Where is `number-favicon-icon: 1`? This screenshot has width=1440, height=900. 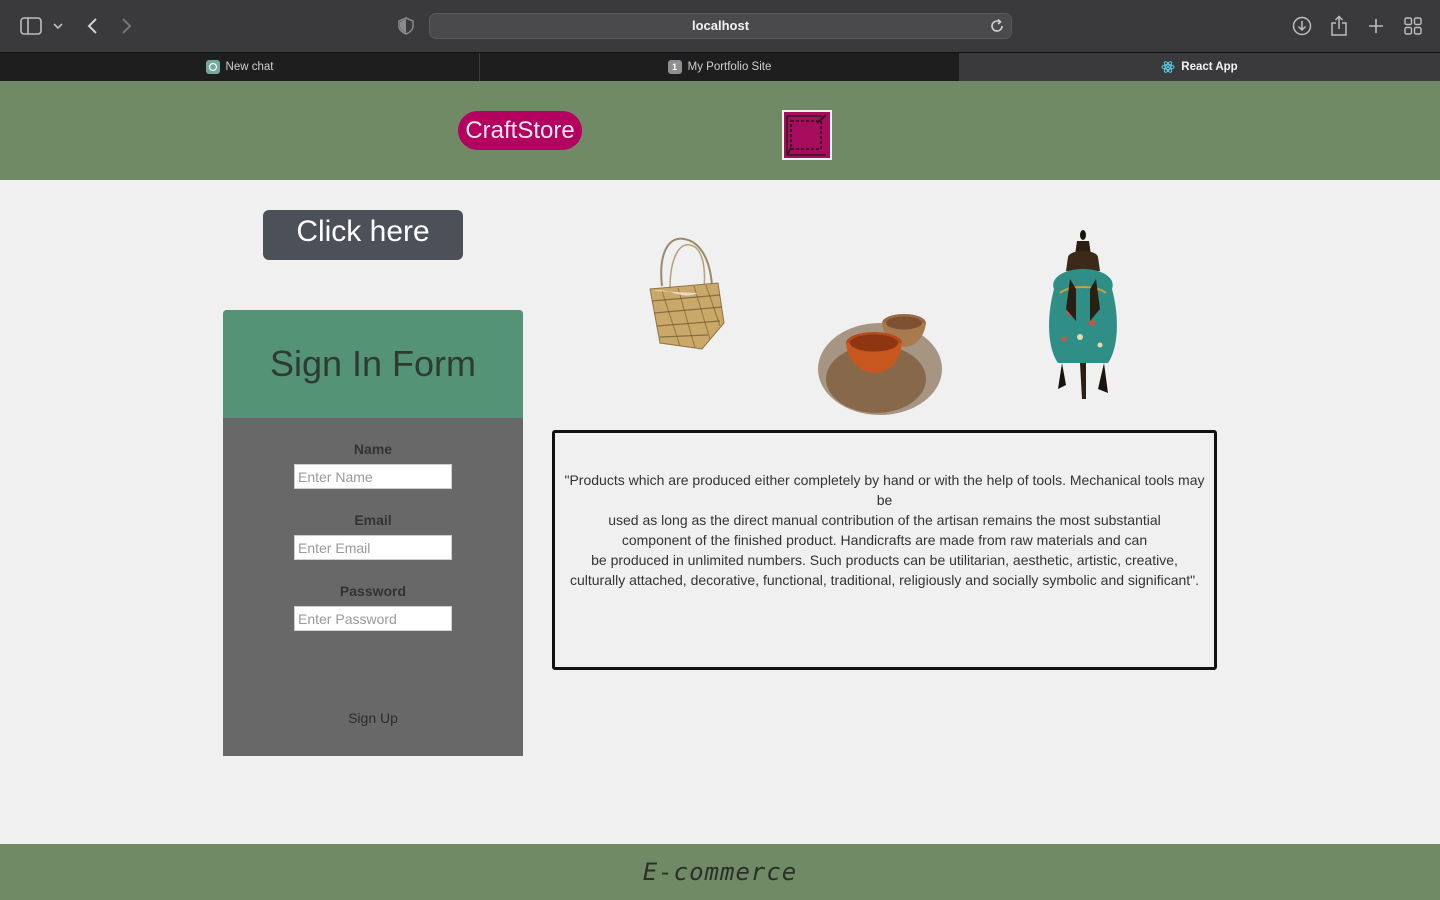 number-favicon-icon: 1 is located at coordinates (674, 67).